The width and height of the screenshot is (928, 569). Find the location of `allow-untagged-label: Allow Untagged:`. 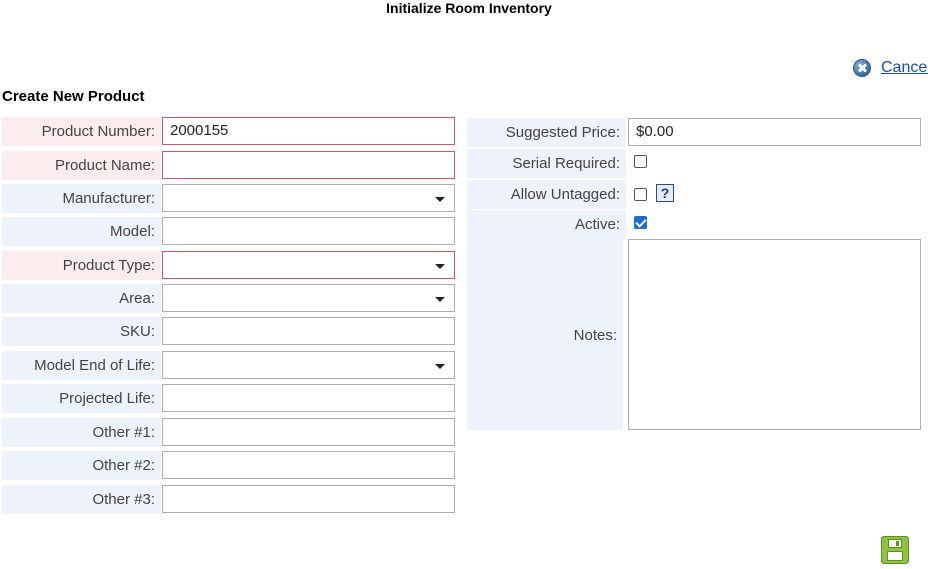

allow-untagged-label: Allow Untagged: is located at coordinates (546, 194).